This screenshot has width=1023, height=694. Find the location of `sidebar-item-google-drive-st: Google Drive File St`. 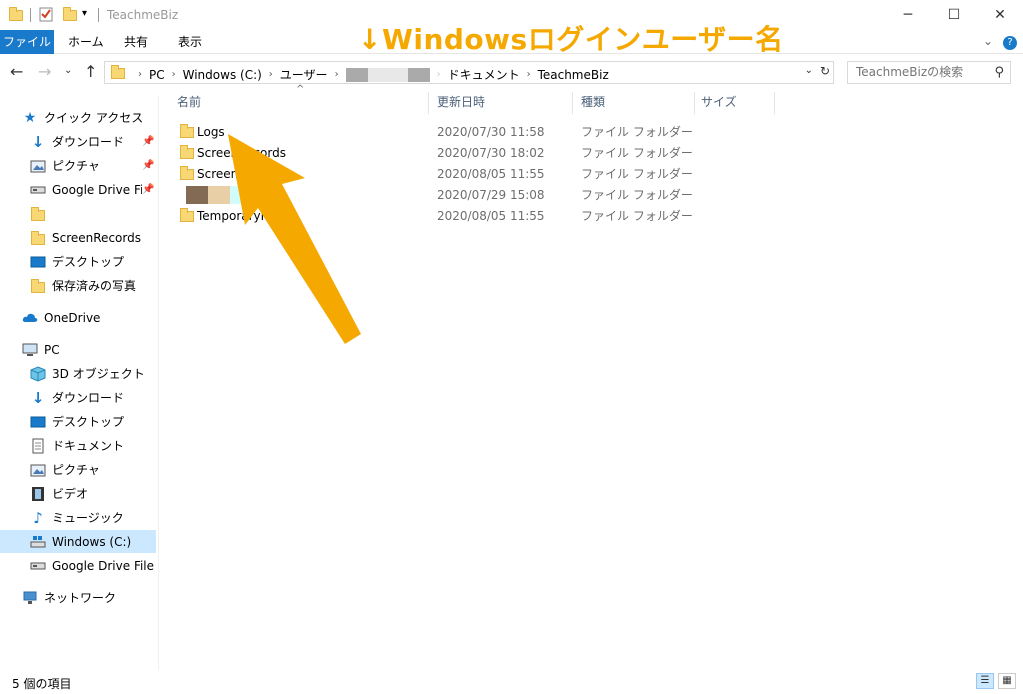

sidebar-item-google-drive-st: Google Drive File St is located at coordinates (93, 565).